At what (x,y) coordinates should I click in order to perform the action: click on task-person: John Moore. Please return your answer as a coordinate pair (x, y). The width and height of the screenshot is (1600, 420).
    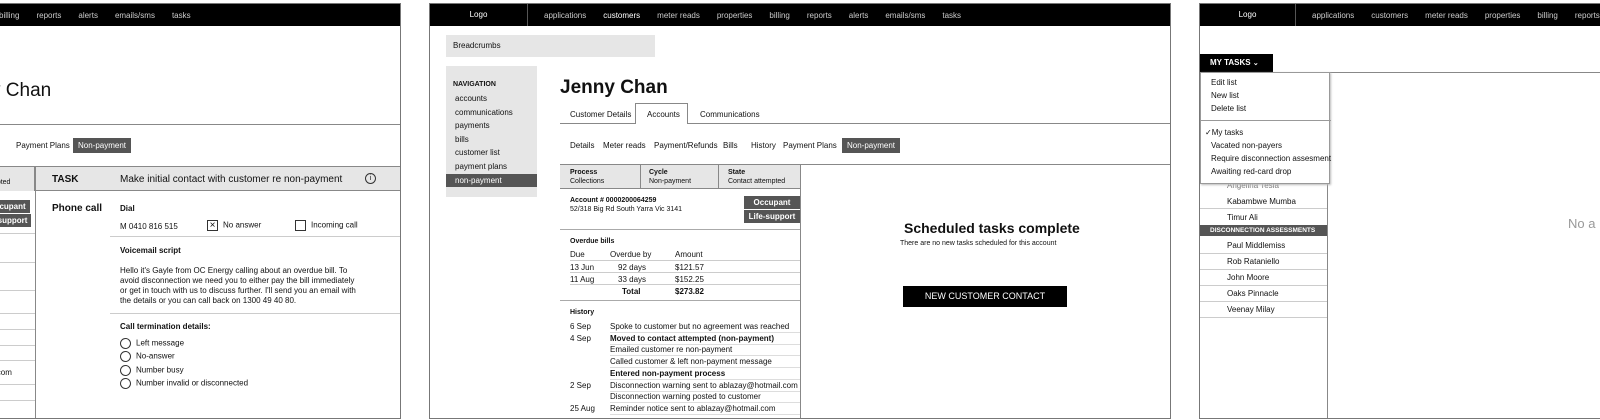
    Looking at the image, I should click on (1248, 277).